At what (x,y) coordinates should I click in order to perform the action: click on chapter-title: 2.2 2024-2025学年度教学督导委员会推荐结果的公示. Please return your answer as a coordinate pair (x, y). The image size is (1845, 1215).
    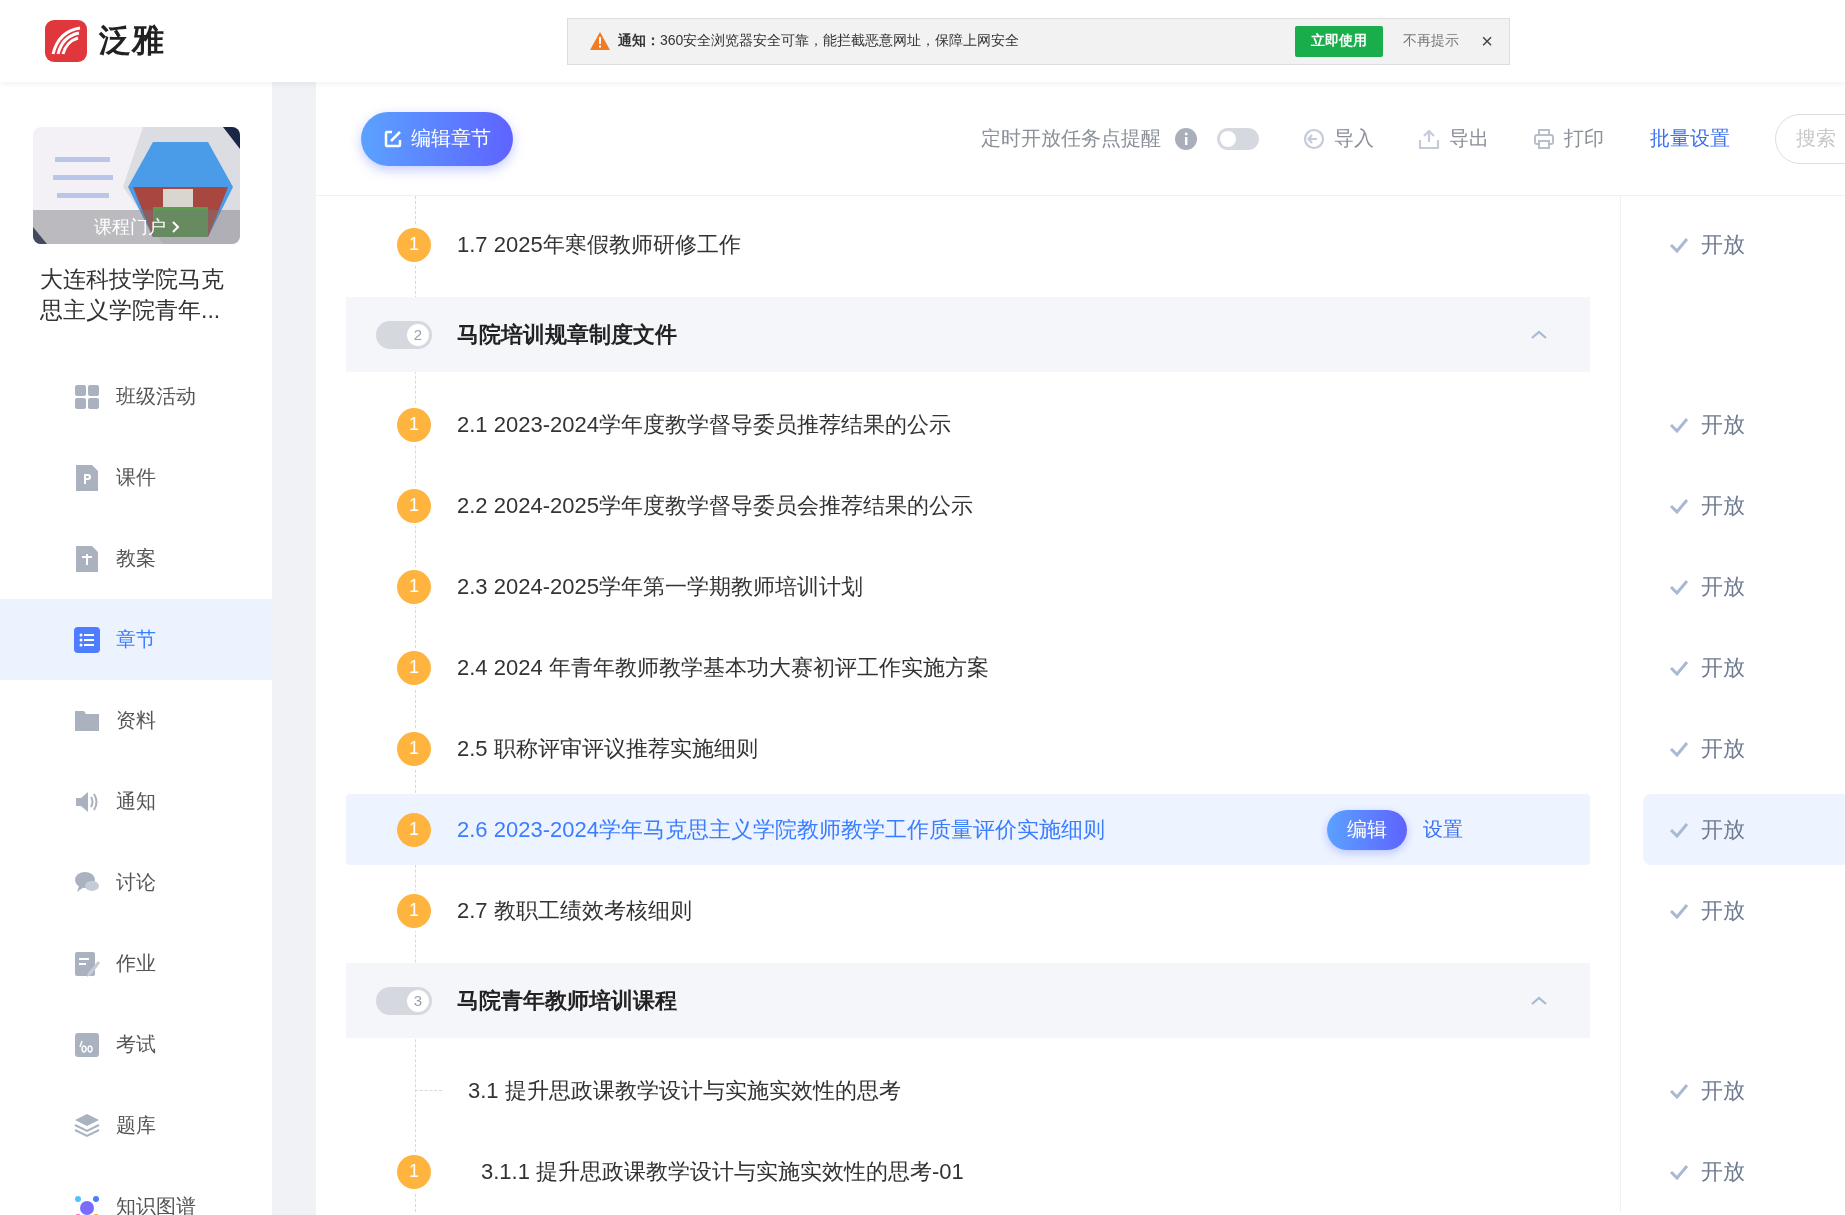
    Looking at the image, I should click on (715, 505).